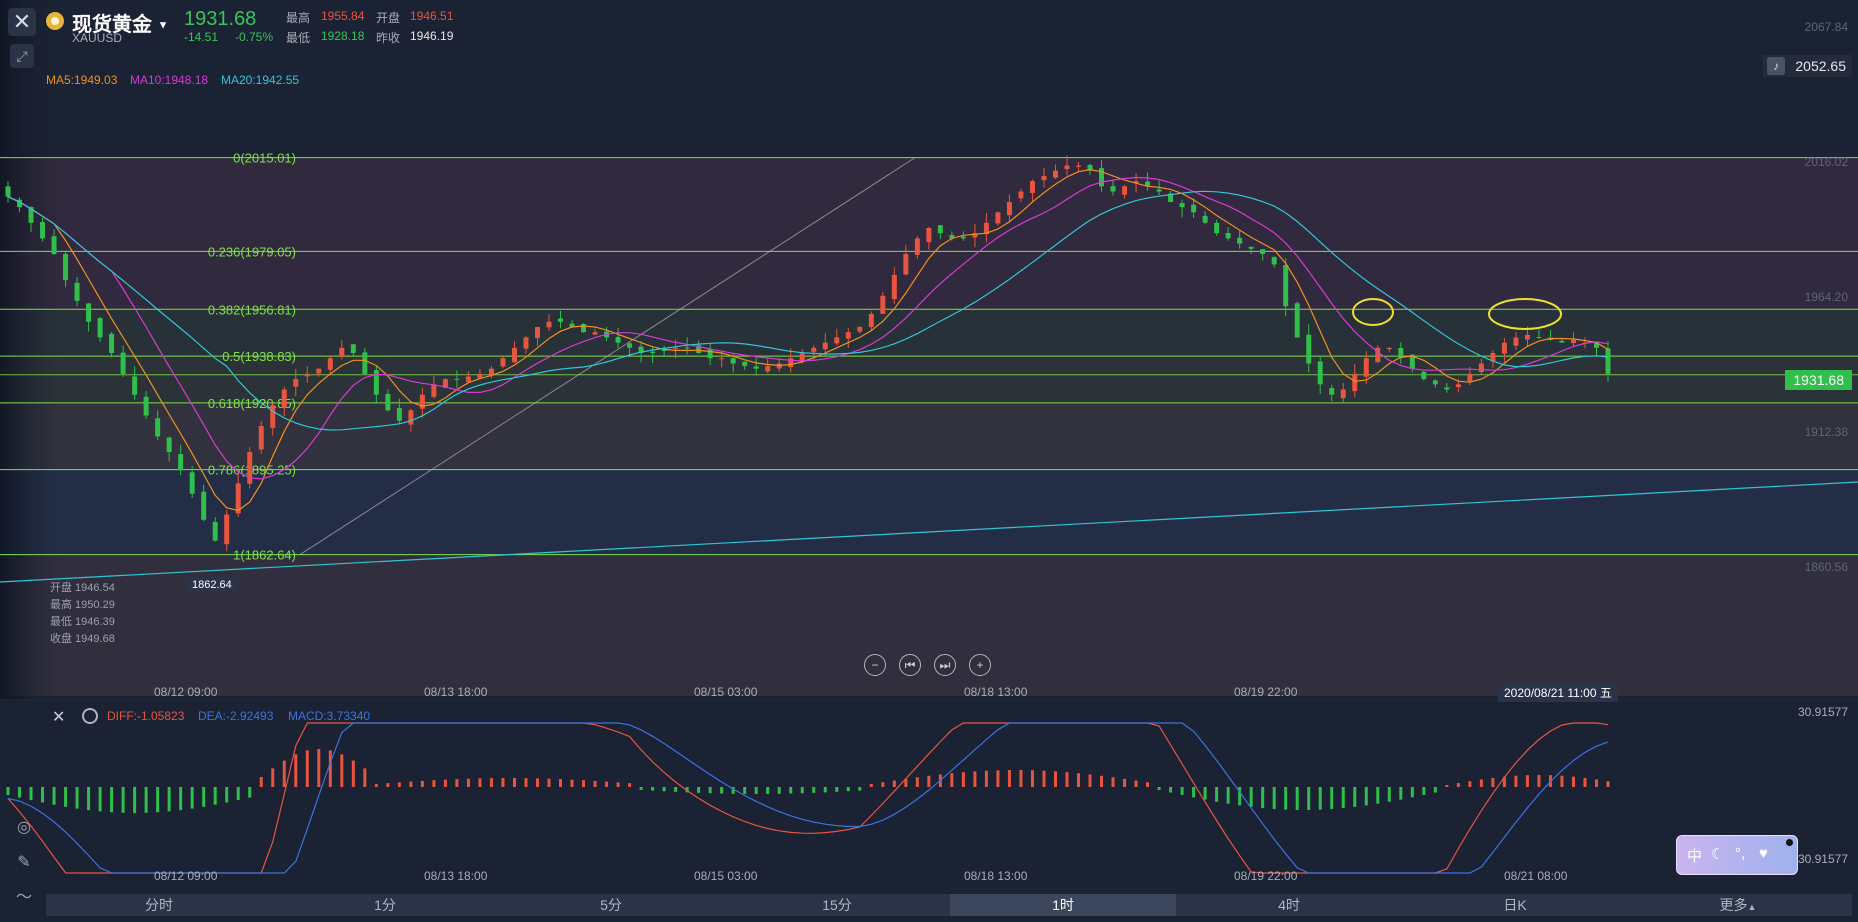  I want to click on jump-start-button: ⏮, so click(910, 665).